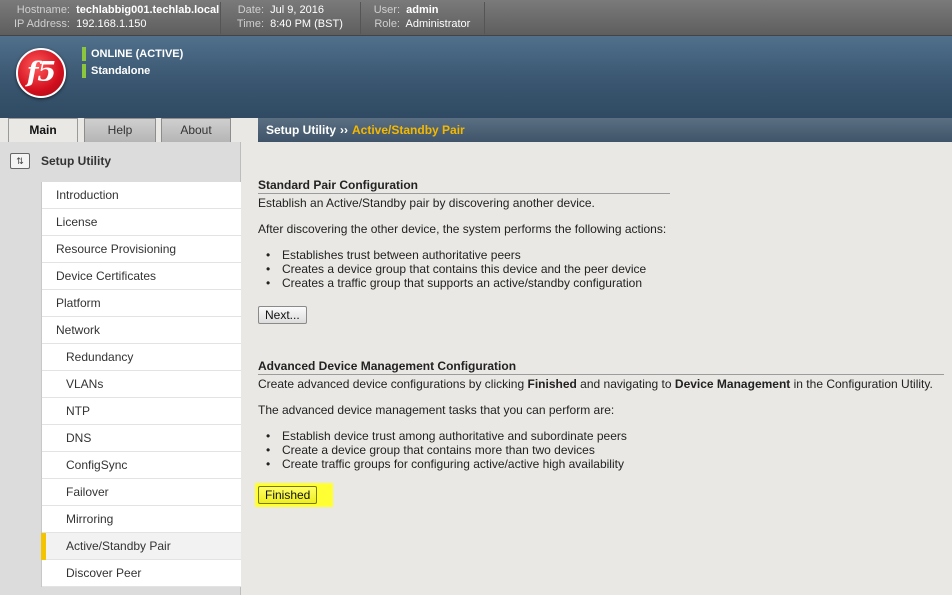 The height and width of the screenshot is (595, 952). Describe the element at coordinates (625, 384) in the screenshot. I see `advanced-intro-text: and navigating to` at that location.